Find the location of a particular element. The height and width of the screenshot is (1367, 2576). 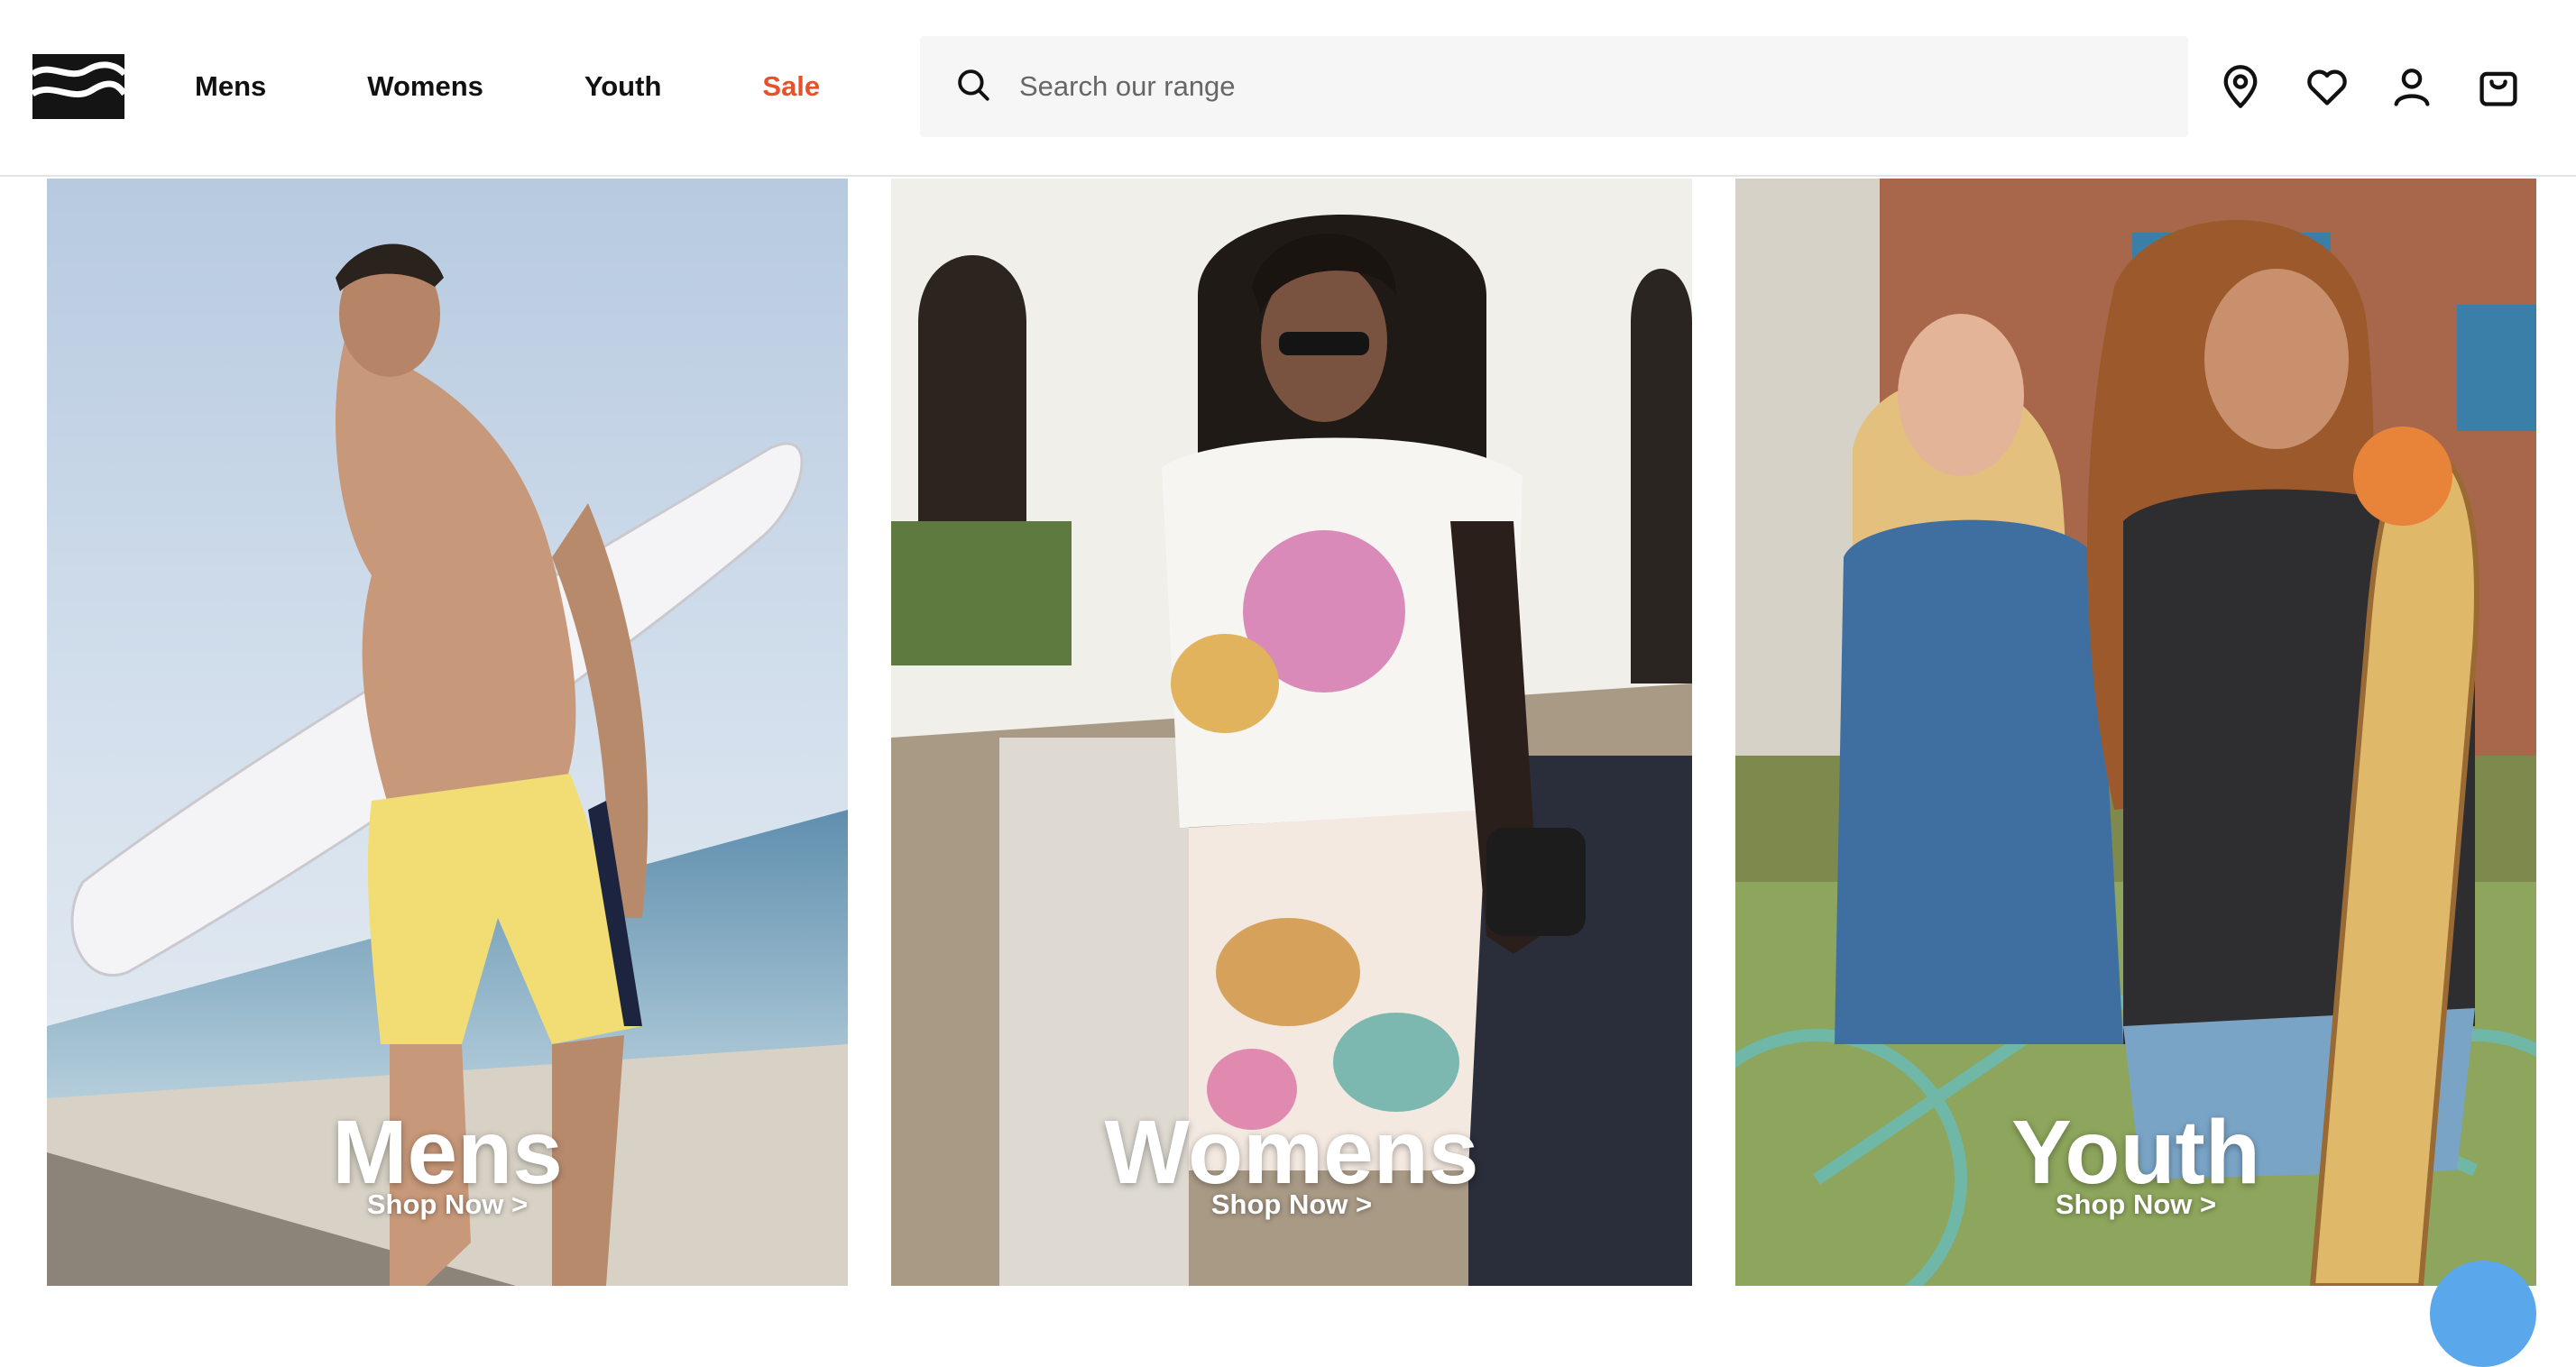

bag-icon is located at coordinates (2499, 86).